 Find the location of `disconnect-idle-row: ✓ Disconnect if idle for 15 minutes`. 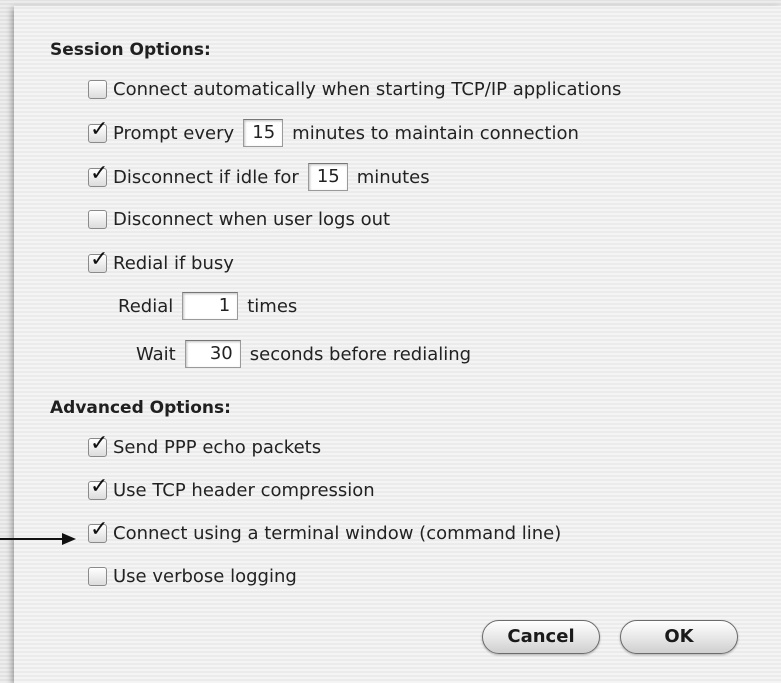

disconnect-idle-row: ✓ Disconnect if idle for 15 minutes is located at coordinates (259, 176).